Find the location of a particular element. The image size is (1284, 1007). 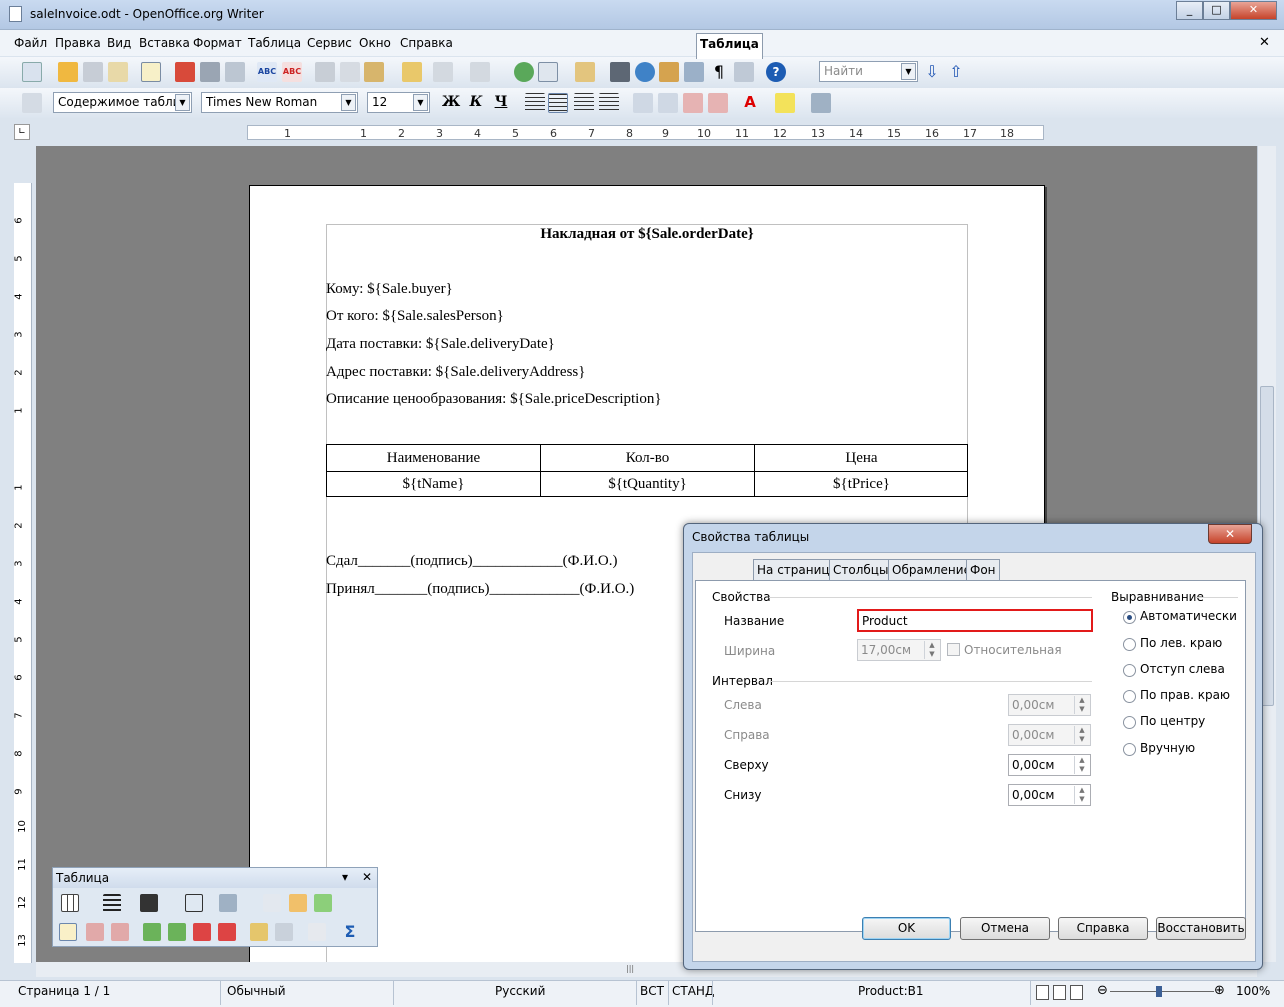

numbering-icon is located at coordinates (643, 103).